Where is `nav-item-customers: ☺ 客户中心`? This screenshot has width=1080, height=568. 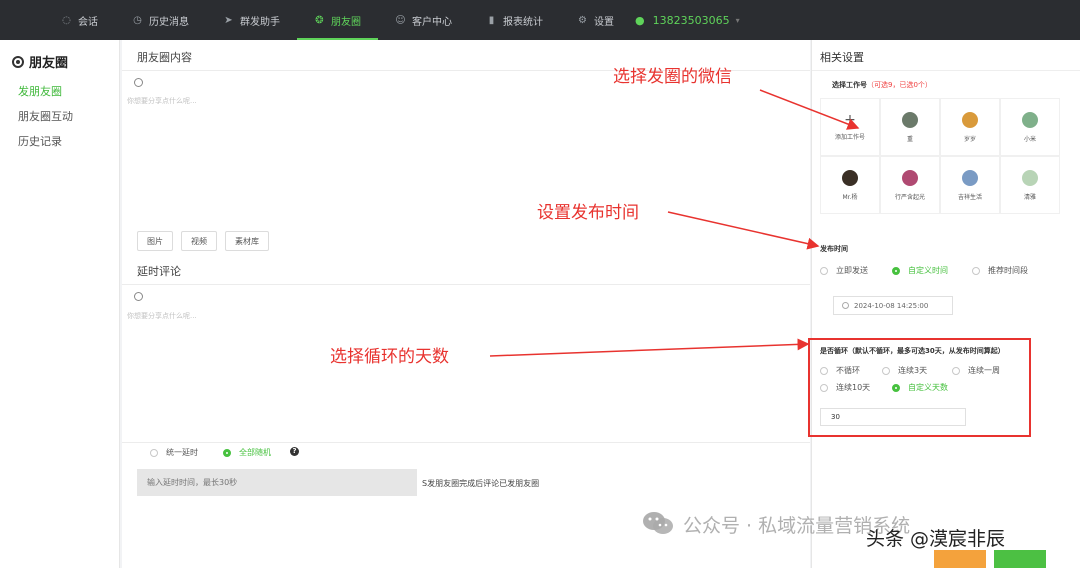 nav-item-customers: ☺ 客户中心 is located at coordinates (423, 20).